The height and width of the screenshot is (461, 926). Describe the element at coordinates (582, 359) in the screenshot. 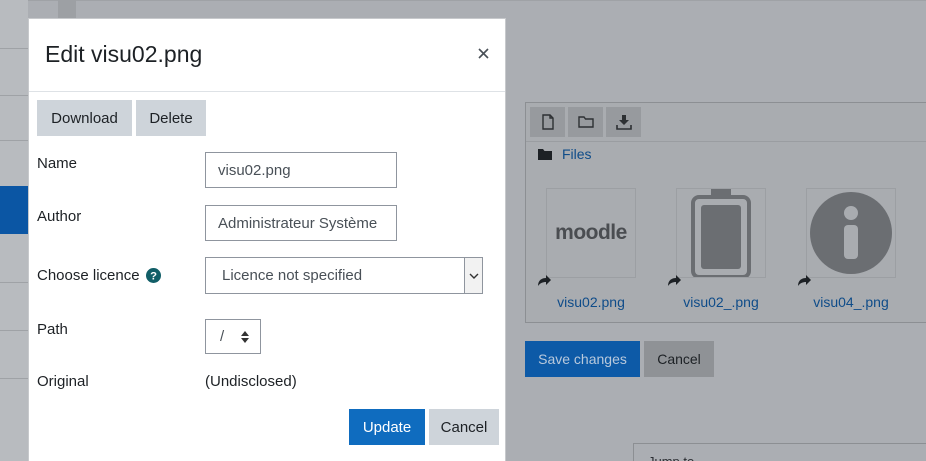

I see `save-changes-button: Save changes` at that location.